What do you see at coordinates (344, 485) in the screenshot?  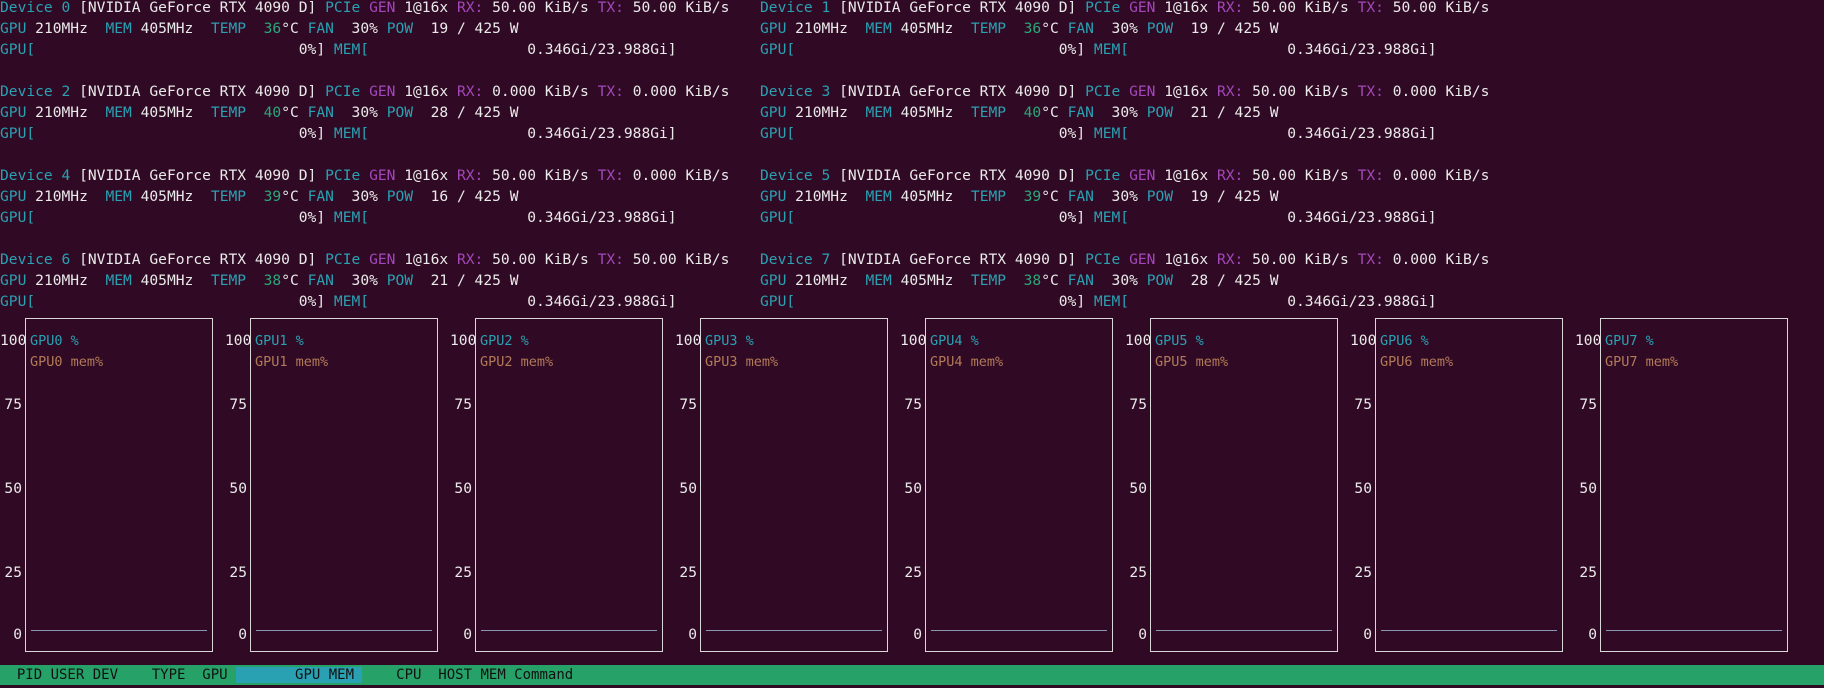 I see `gpu1-history-chart: GPU1 % GPU1 mem%` at bounding box center [344, 485].